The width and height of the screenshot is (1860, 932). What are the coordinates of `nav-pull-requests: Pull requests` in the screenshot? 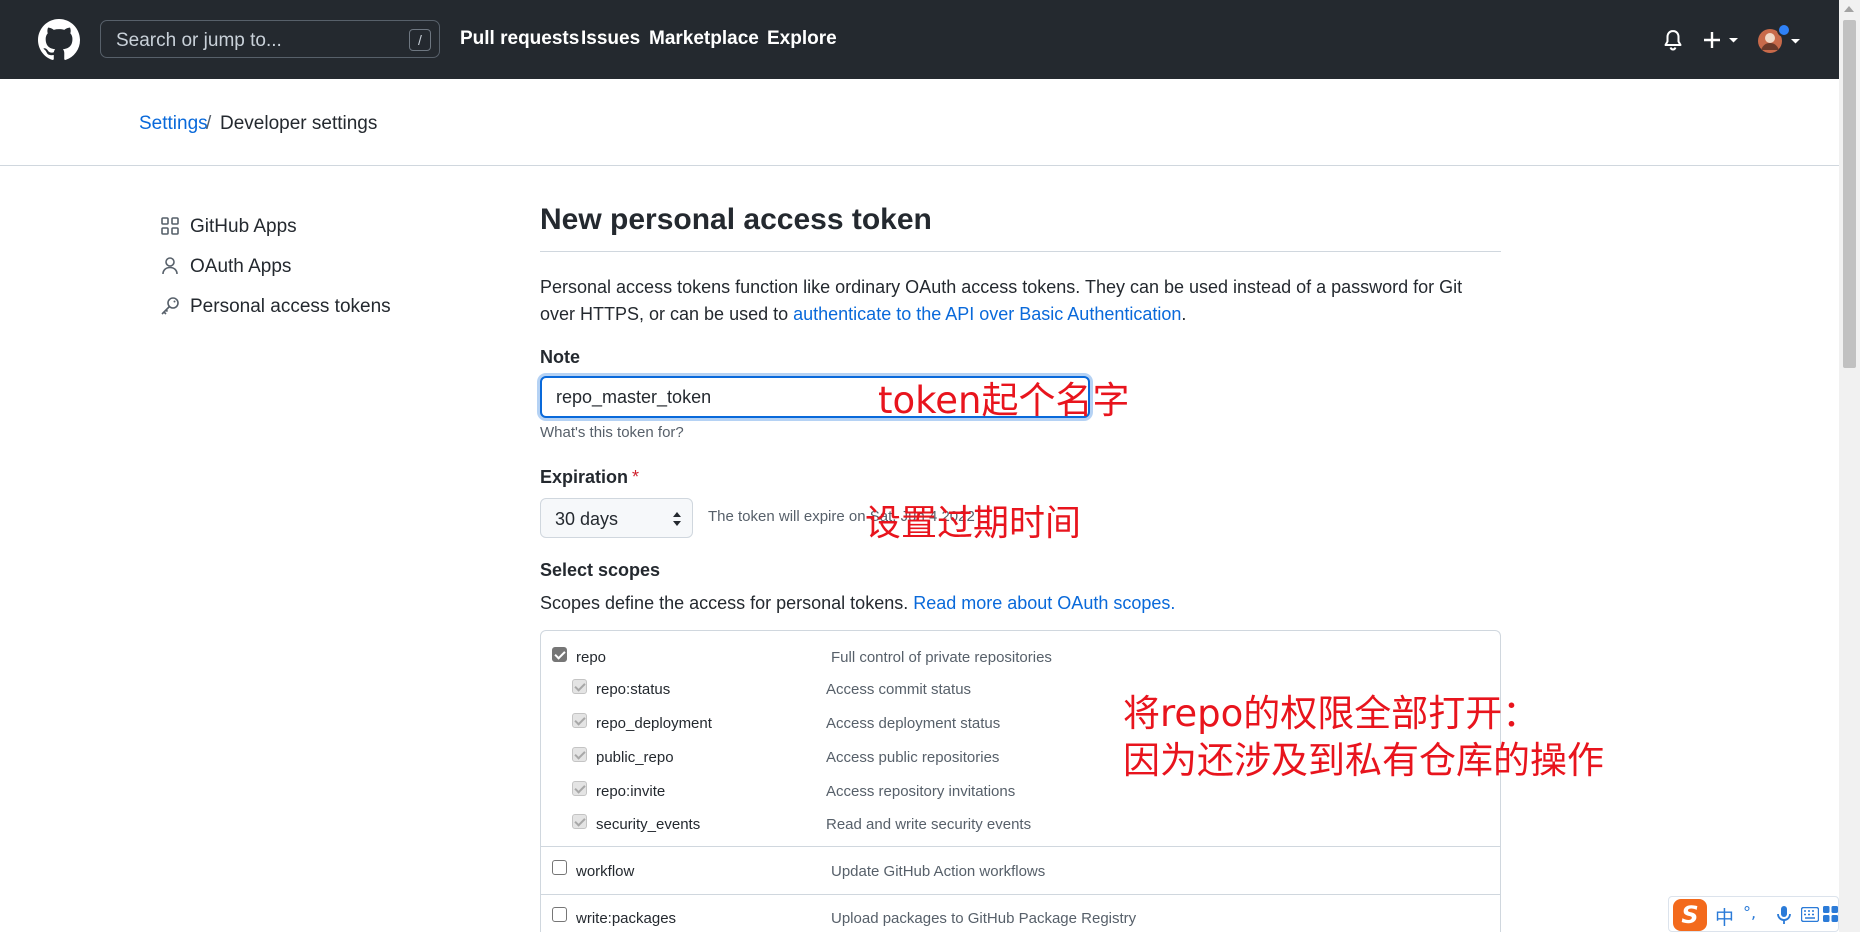 It's located at (519, 39).